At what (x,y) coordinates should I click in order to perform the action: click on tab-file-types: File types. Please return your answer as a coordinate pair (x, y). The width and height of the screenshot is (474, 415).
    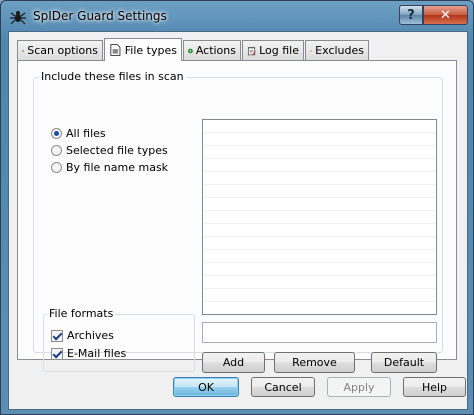
    Looking at the image, I should click on (143, 49).